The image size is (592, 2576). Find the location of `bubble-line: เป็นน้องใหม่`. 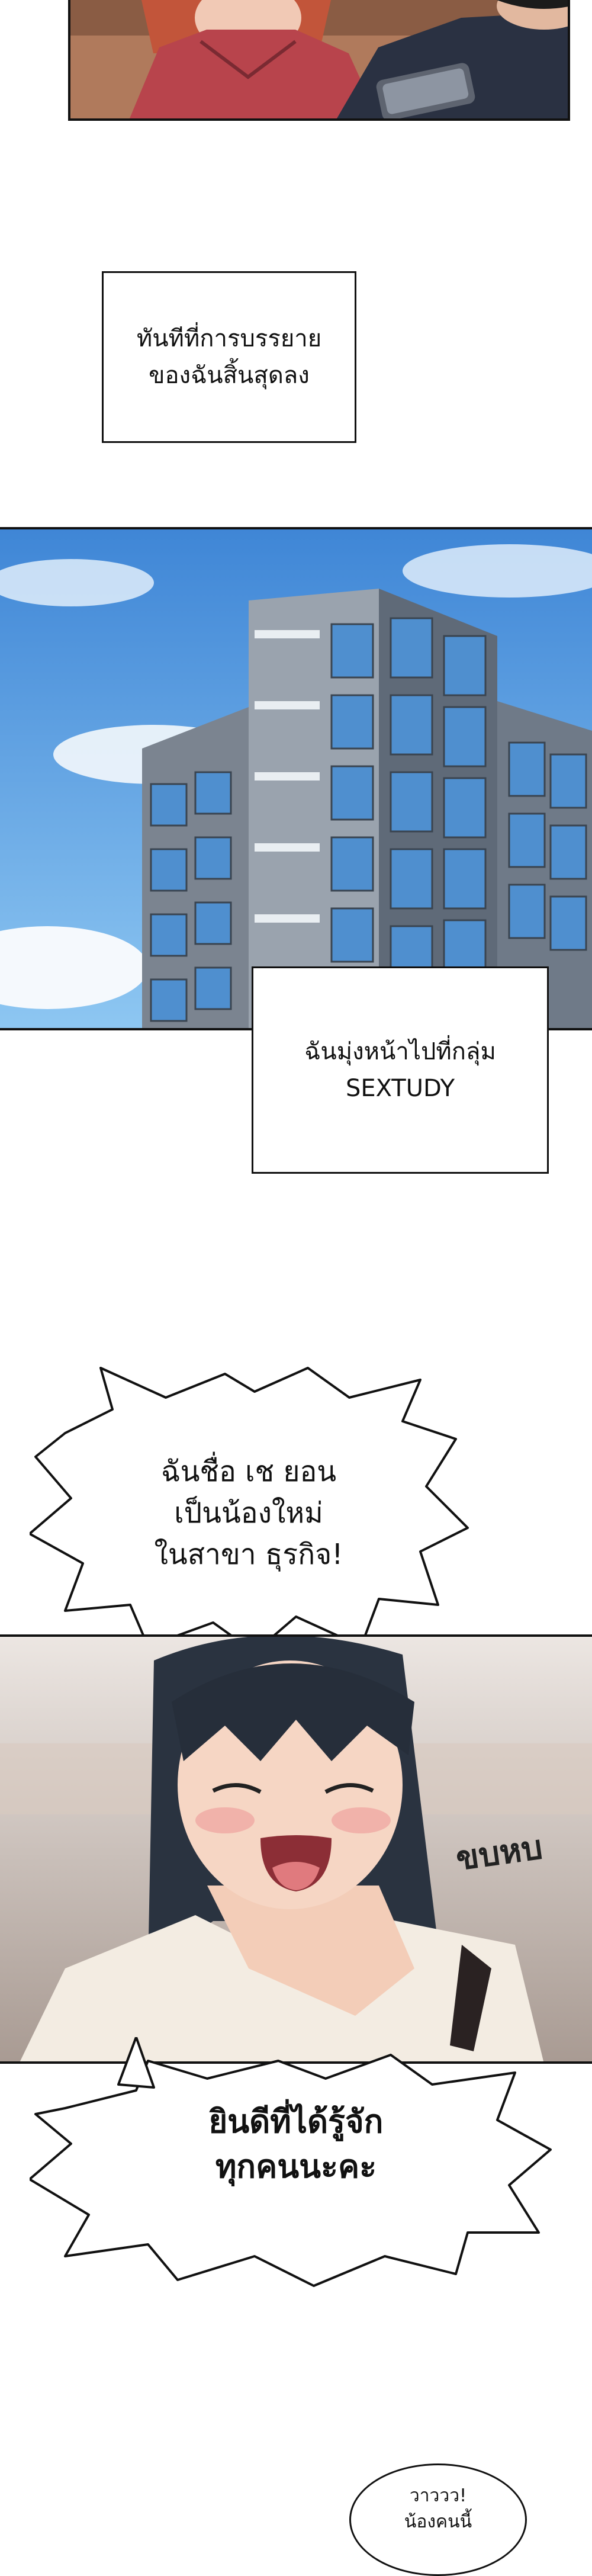

bubble-line: เป็นน้องใหม่ is located at coordinates (248, 1513).